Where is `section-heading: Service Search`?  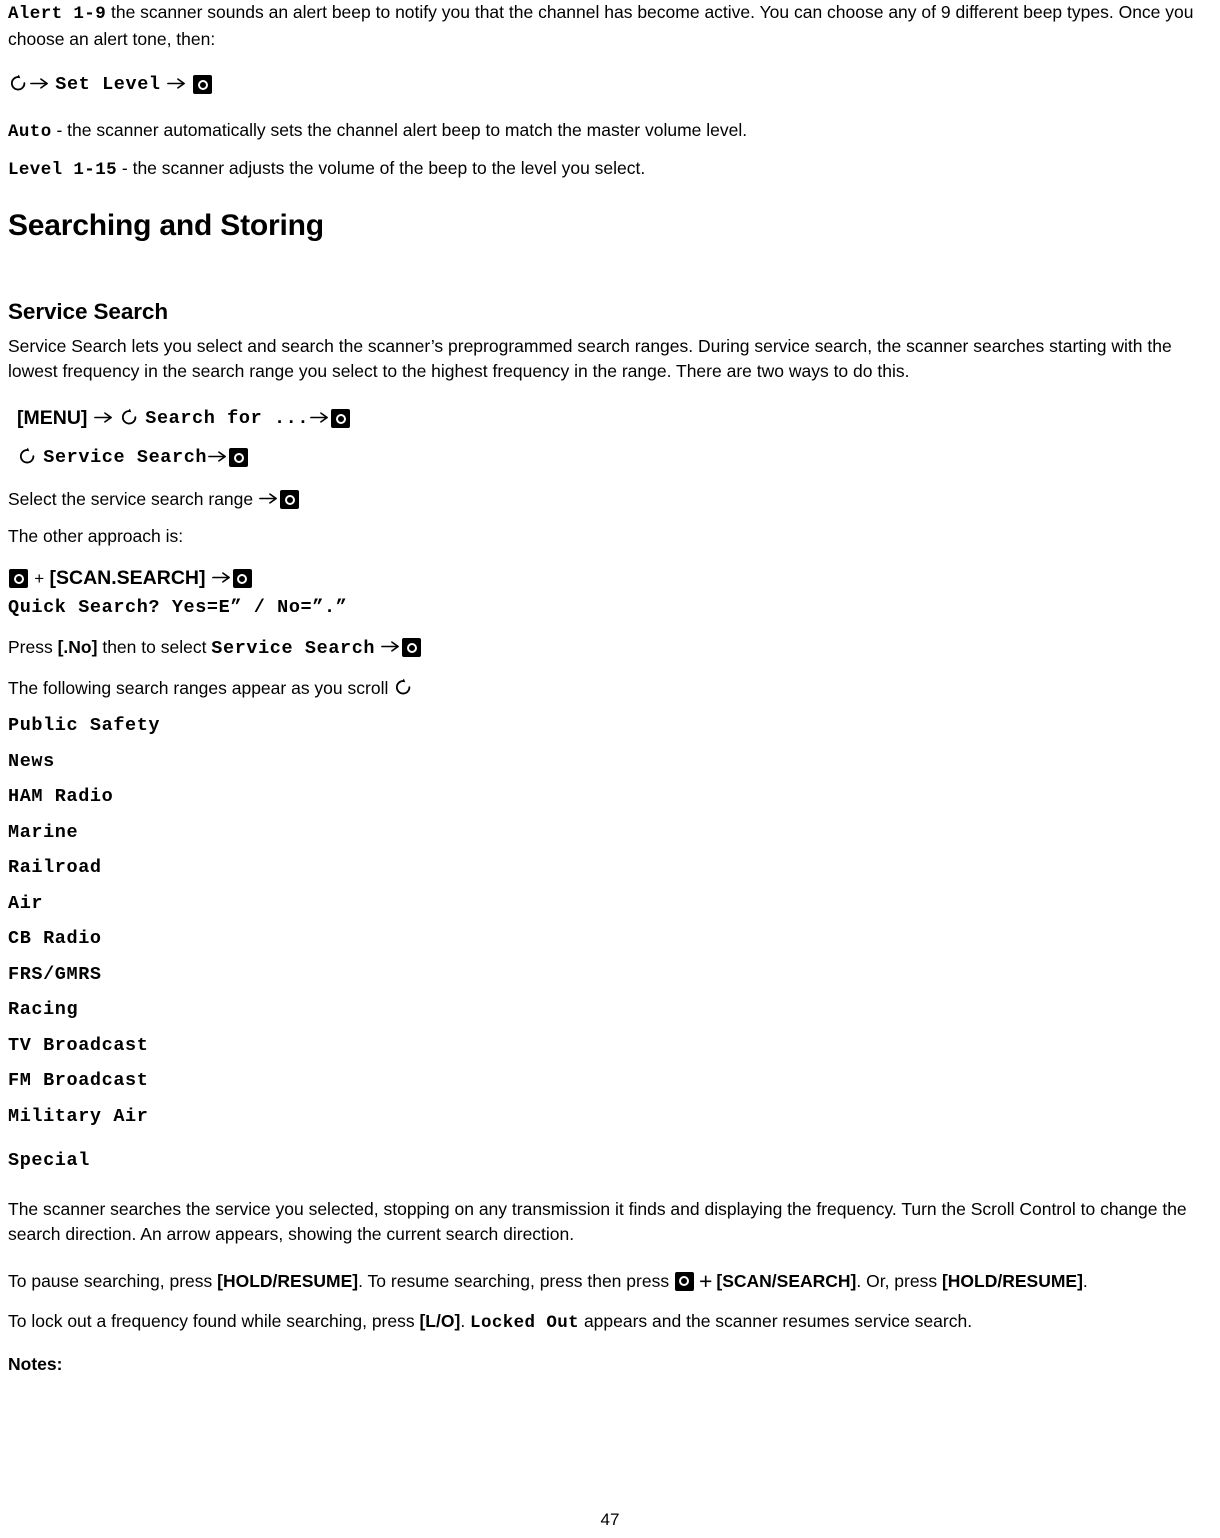 section-heading: Service Search is located at coordinates (88, 311).